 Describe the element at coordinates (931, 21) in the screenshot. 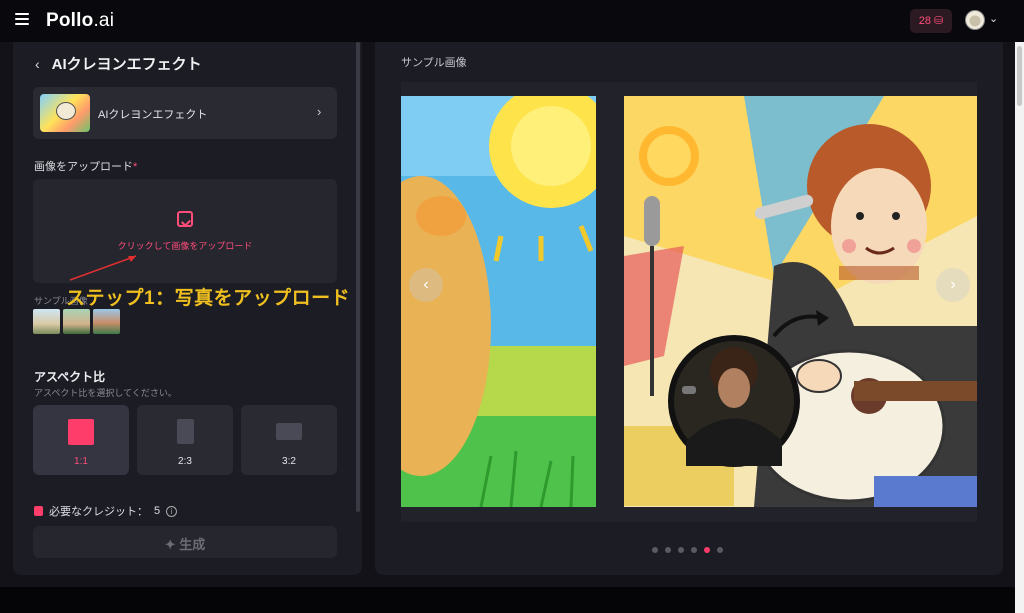

I see `credits-badge: 28 ⛁` at that location.